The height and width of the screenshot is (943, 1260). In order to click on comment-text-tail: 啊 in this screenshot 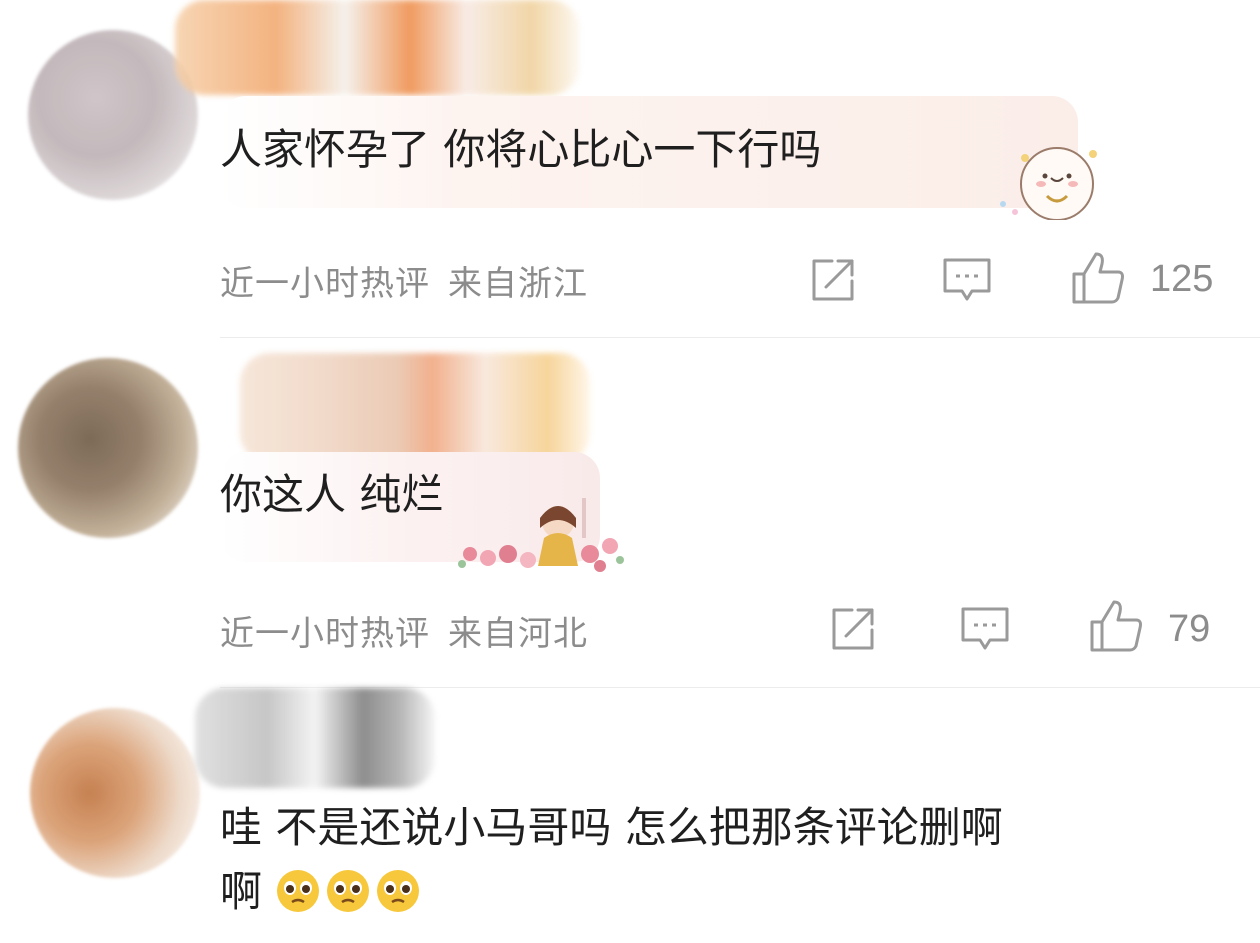, I will do `click(241, 891)`.